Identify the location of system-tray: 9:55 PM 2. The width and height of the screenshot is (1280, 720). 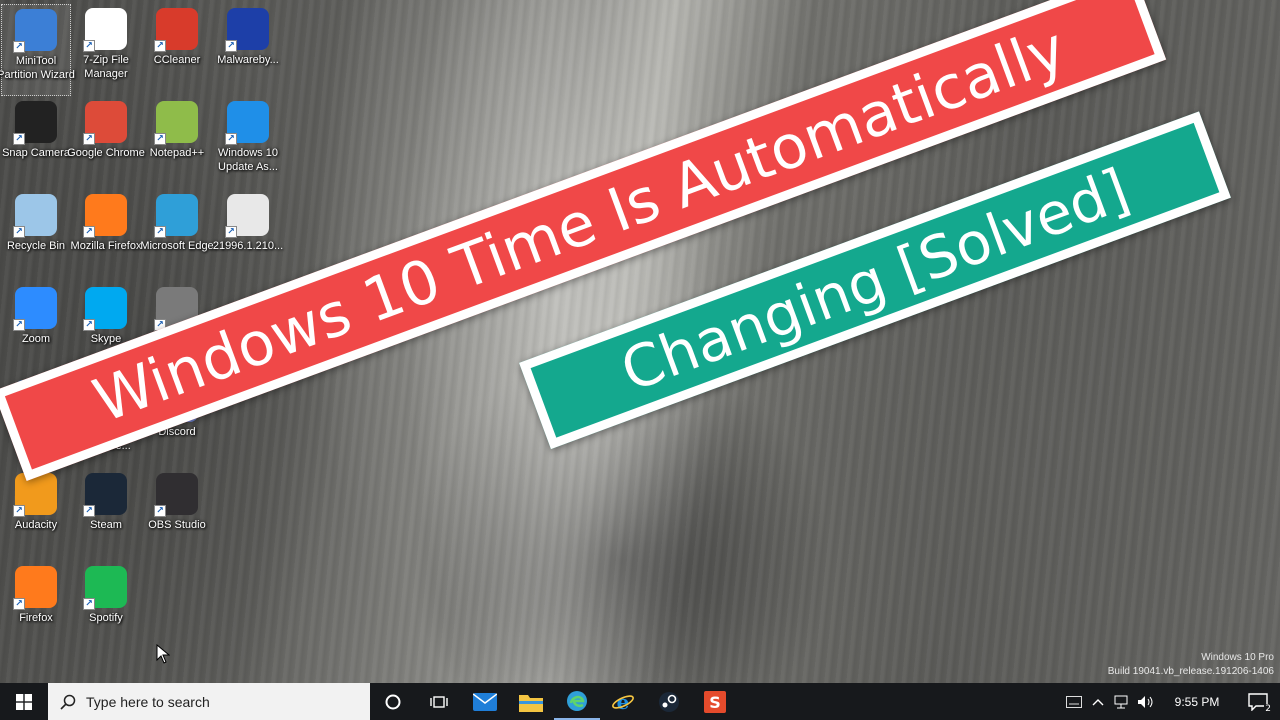
(1171, 701).